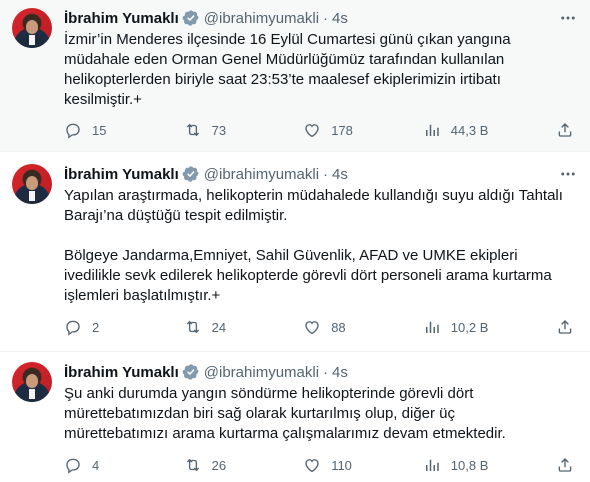  What do you see at coordinates (469, 130) in the screenshot?
I see `view-count: 44,3 B` at bounding box center [469, 130].